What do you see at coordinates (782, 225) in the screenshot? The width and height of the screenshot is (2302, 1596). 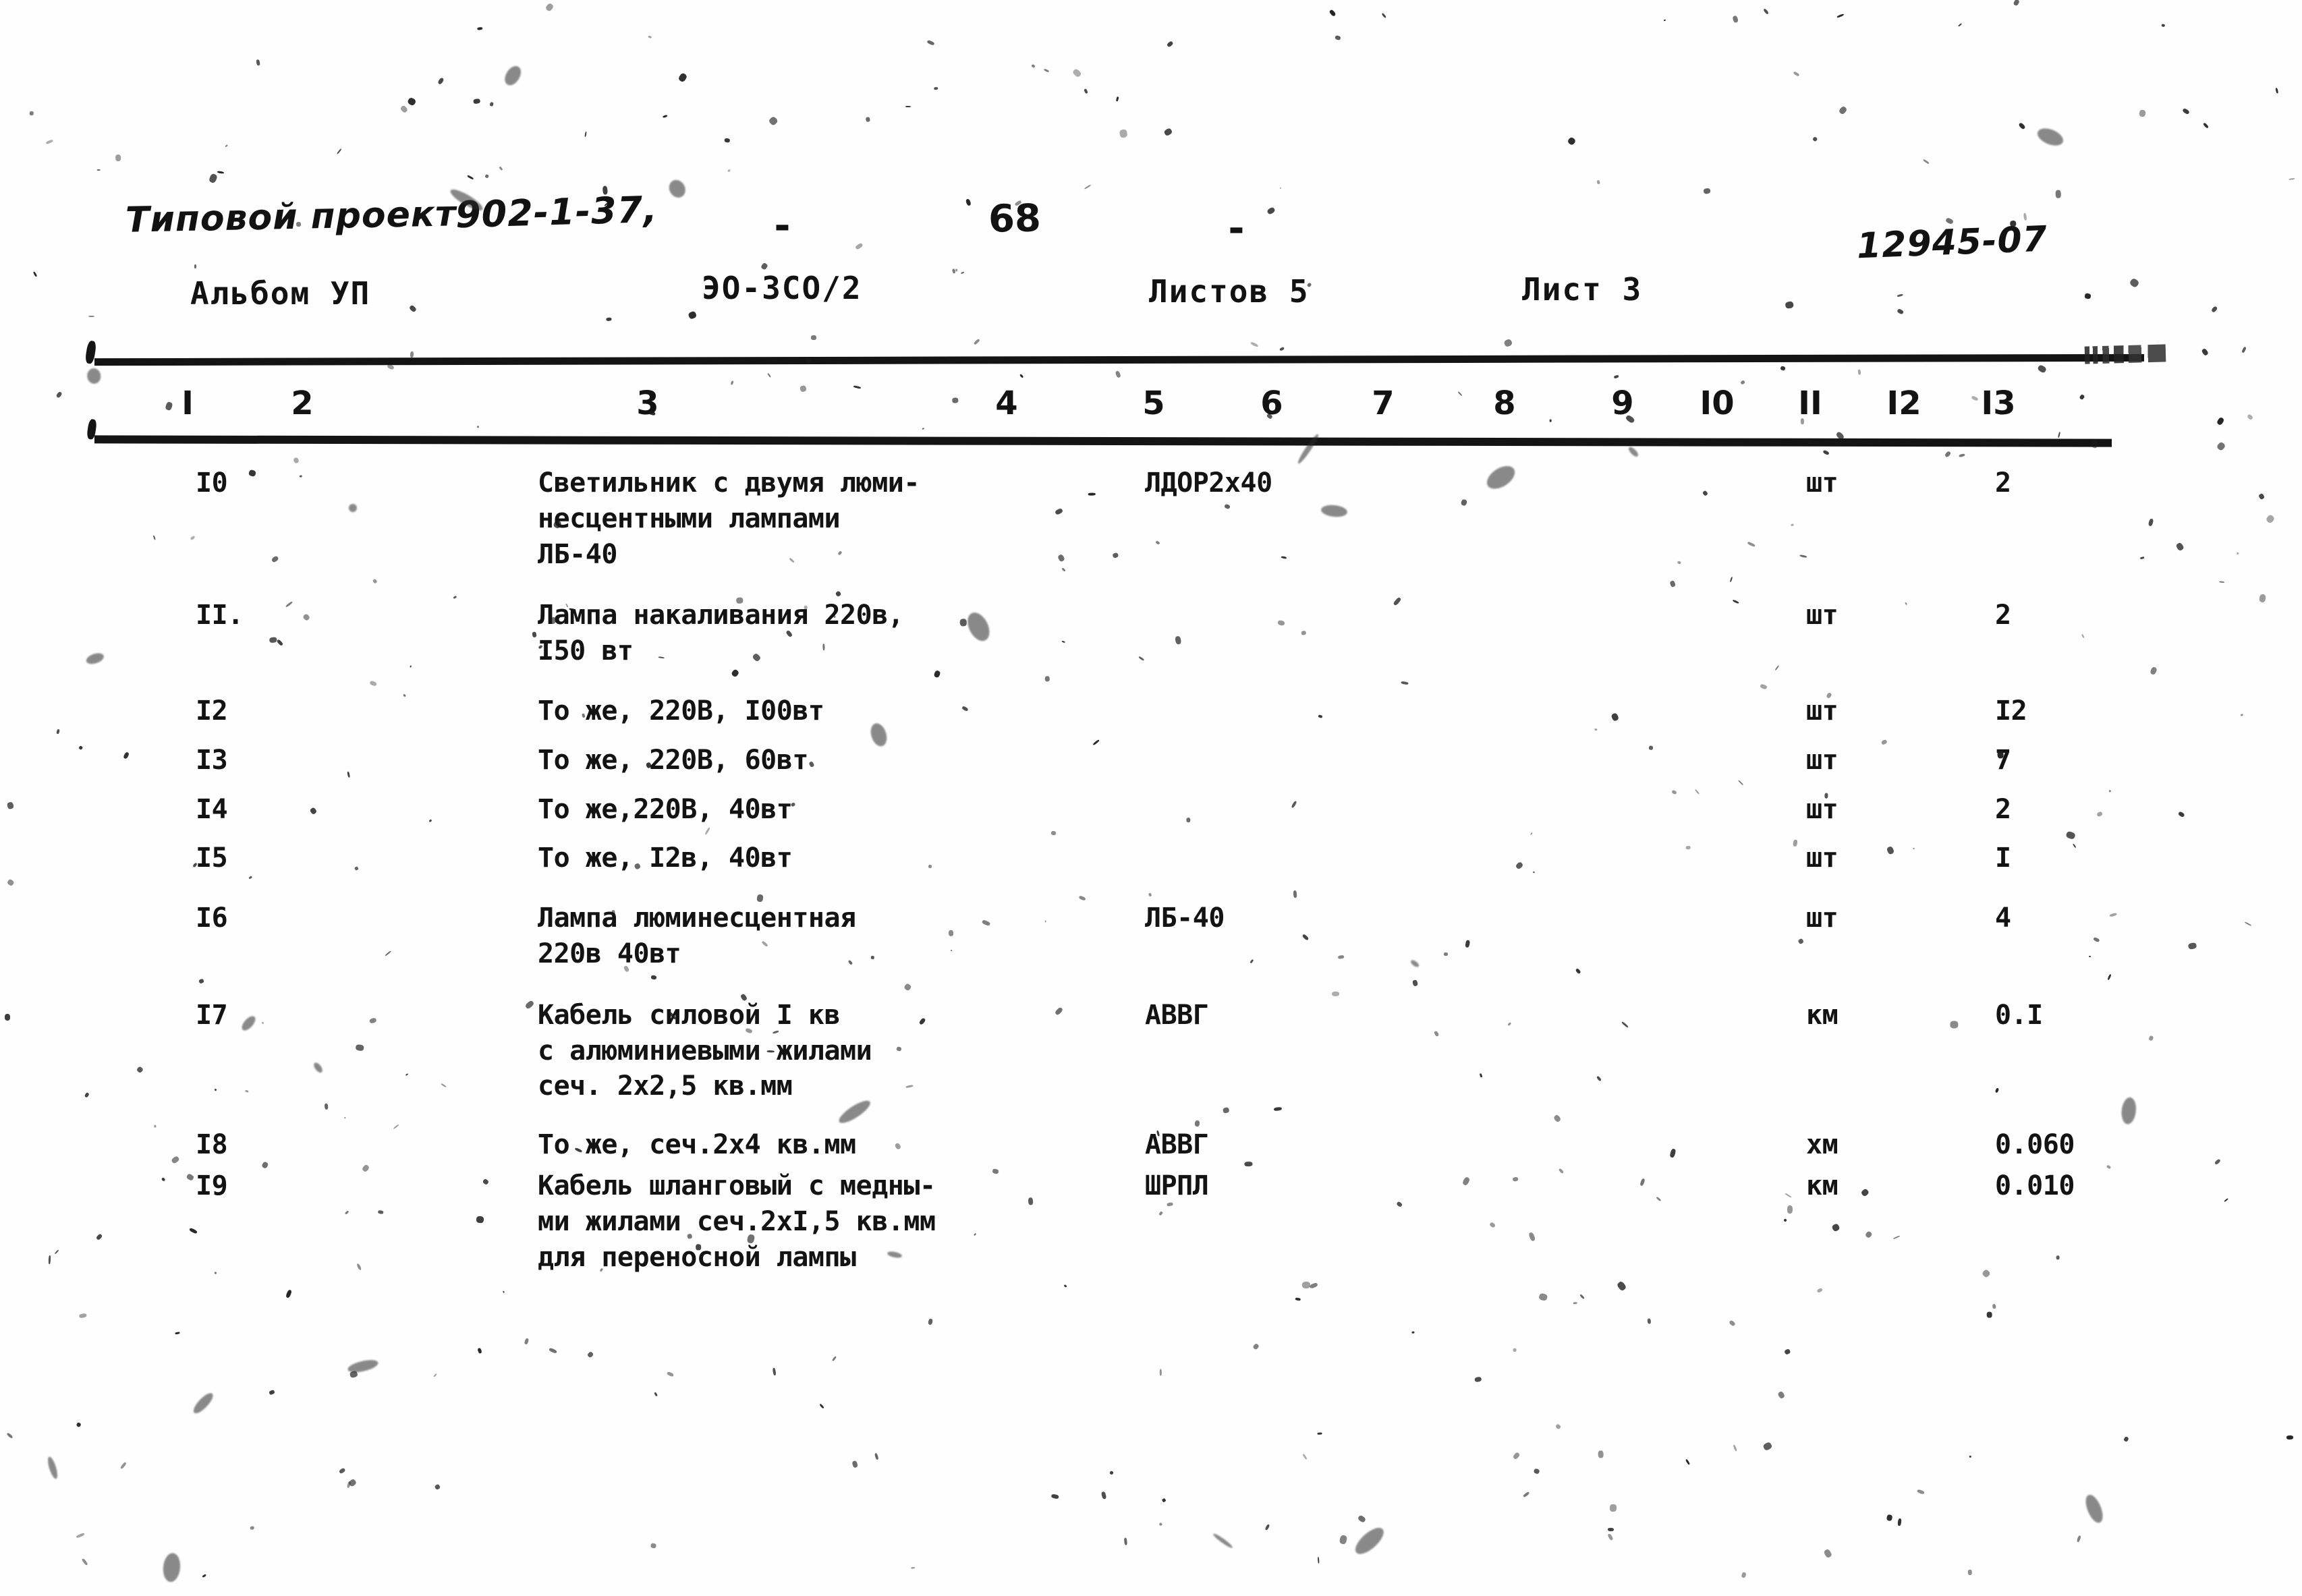 I see `dash-left: -` at bounding box center [782, 225].